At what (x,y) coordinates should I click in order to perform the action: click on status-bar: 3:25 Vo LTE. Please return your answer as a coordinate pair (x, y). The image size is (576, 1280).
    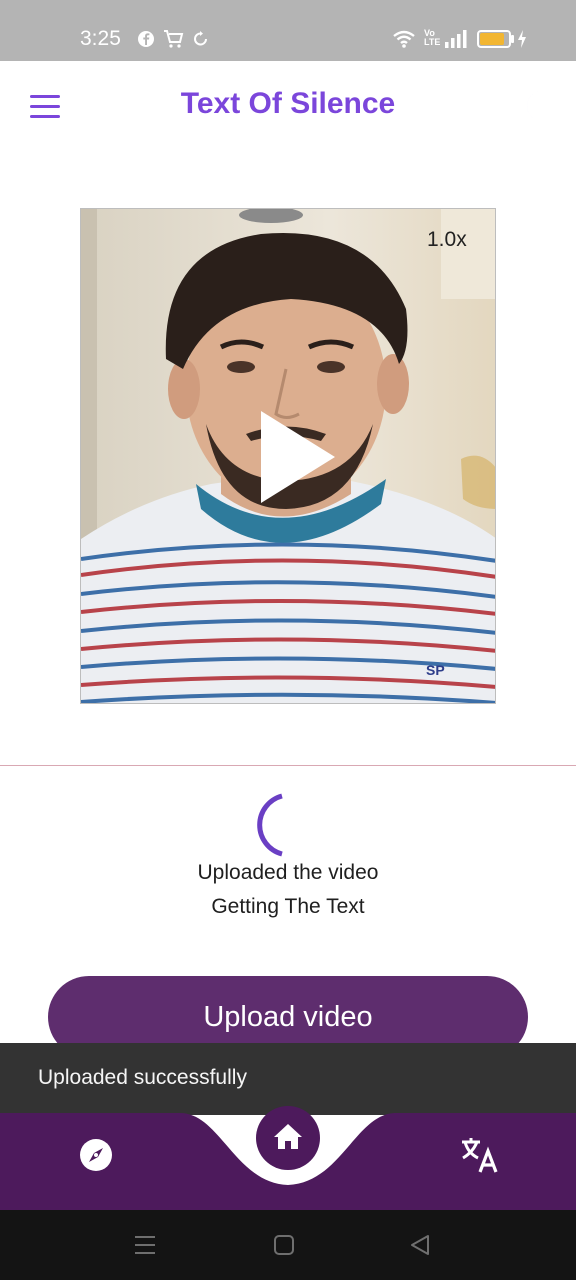
    Looking at the image, I should click on (288, 30).